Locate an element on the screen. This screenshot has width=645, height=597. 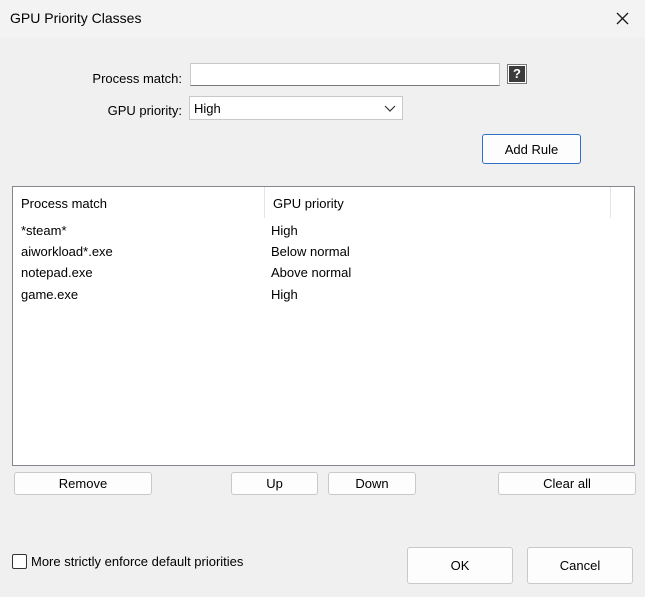
gpu-priority-label: GPU priority: is located at coordinates (144, 110).